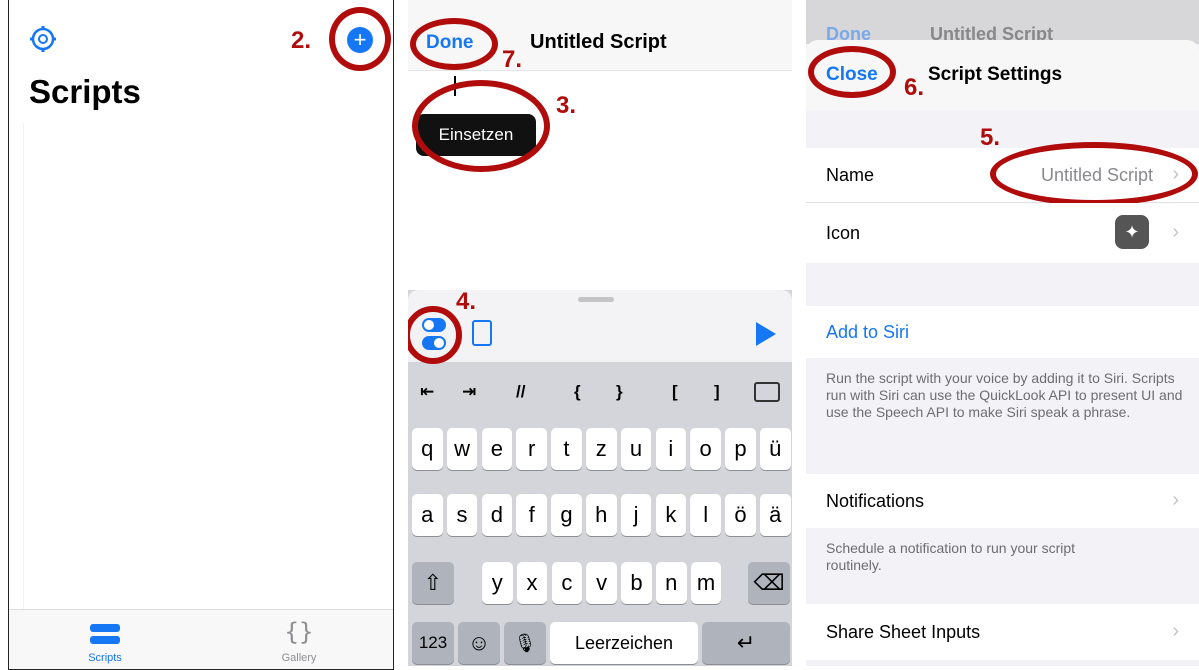 Image resolution: width=1199 pixels, height=670 pixels. What do you see at coordinates (601, 583) in the screenshot?
I see `key-v: v` at bounding box center [601, 583].